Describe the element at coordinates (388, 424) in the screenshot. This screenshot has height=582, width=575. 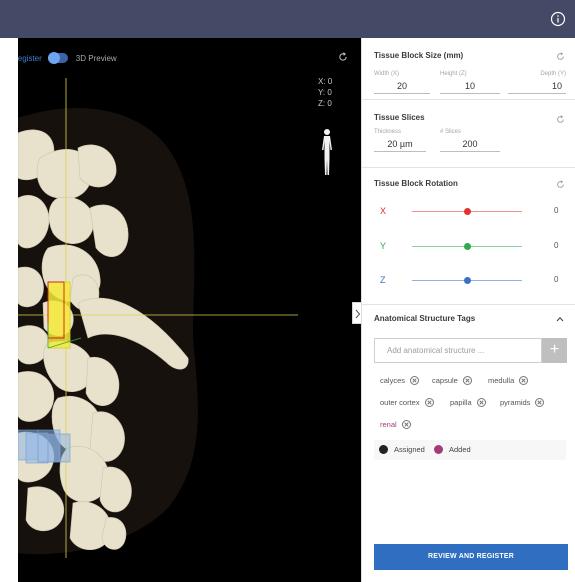
I see `tag-label: renal` at that location.